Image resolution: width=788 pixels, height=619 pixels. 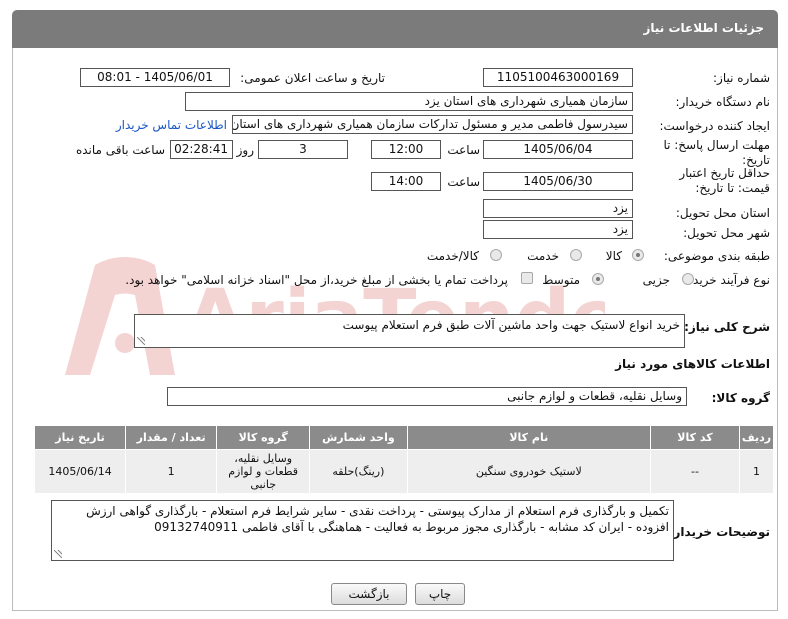 I want to click on reply-date-field: 1405/06/04, so click(x=558, y=149).